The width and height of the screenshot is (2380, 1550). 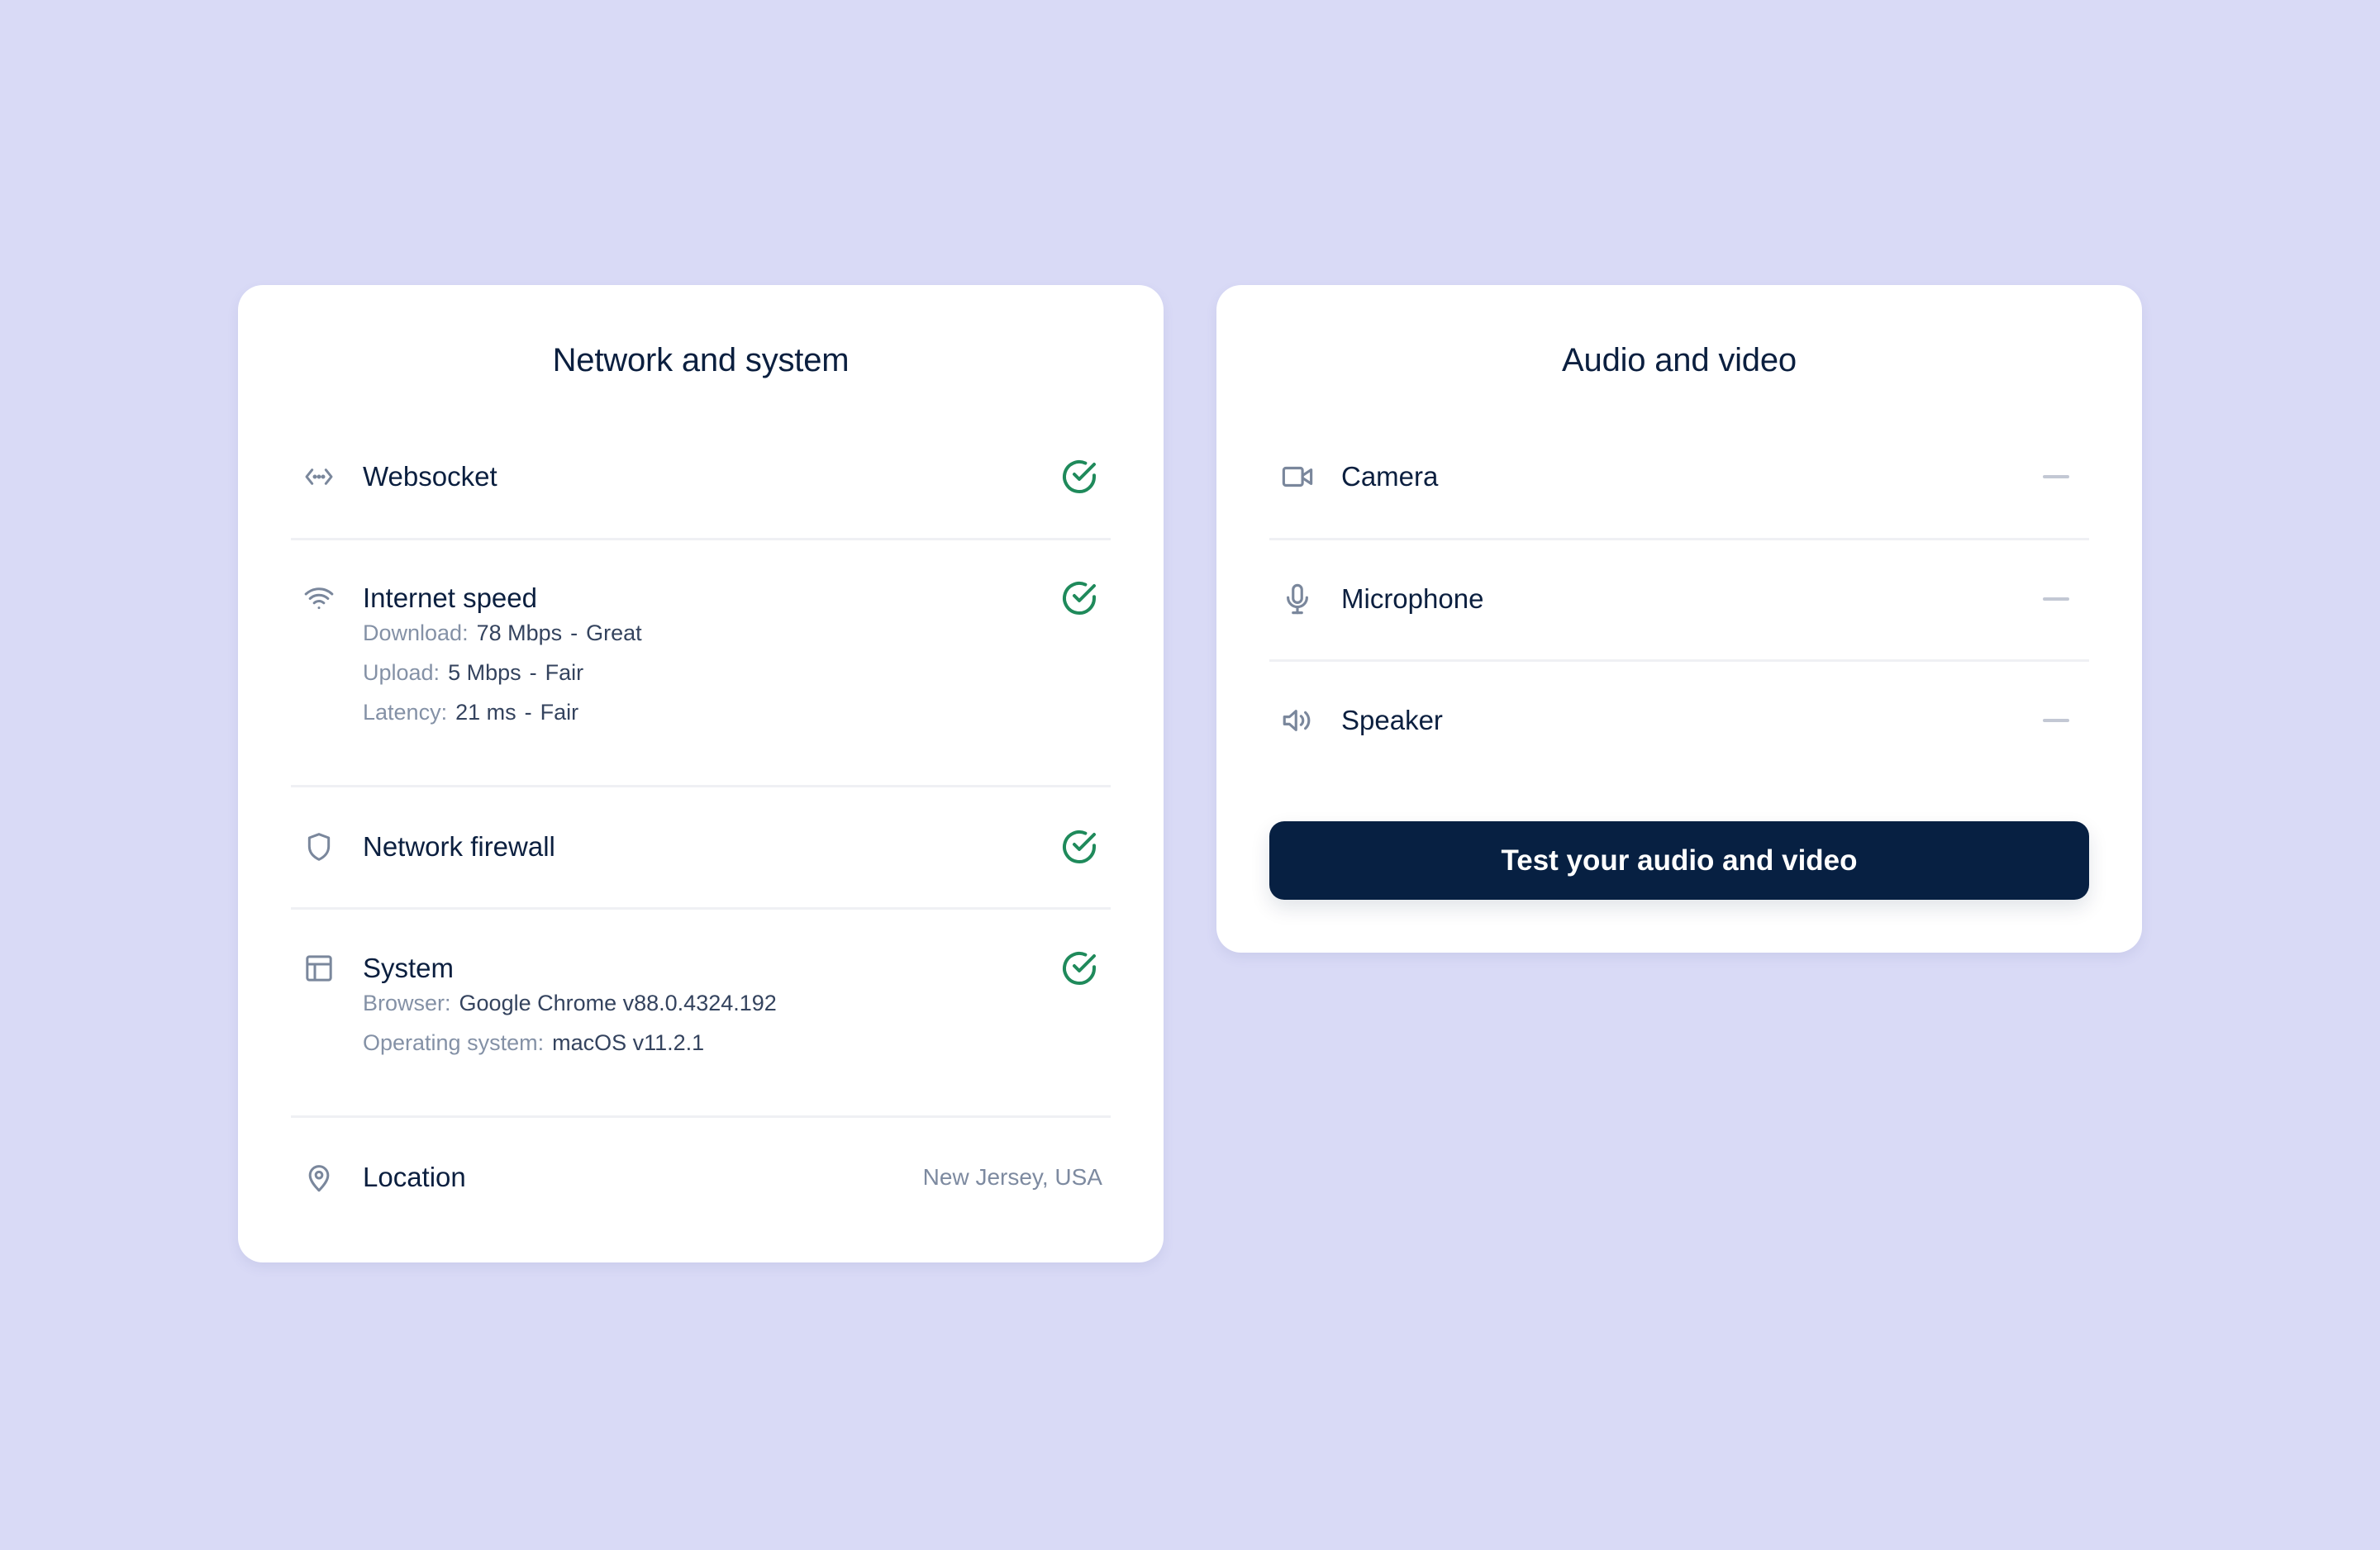 I want to click on detail-value: macOS v11.2.1, so click(x=628, y=1042).